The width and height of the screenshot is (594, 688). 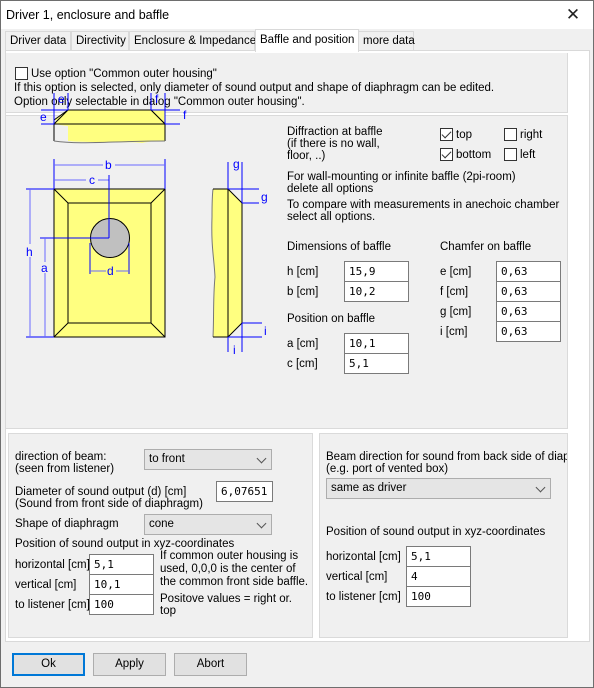 I want to click on beam-direction-select: to front, so click(x=208, y=459).